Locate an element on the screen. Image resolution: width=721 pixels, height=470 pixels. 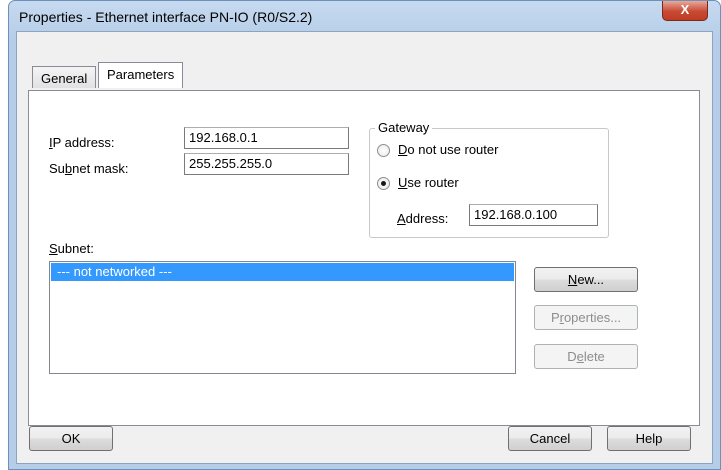
use-router-label: Use router is located at coordinates (428, 182).